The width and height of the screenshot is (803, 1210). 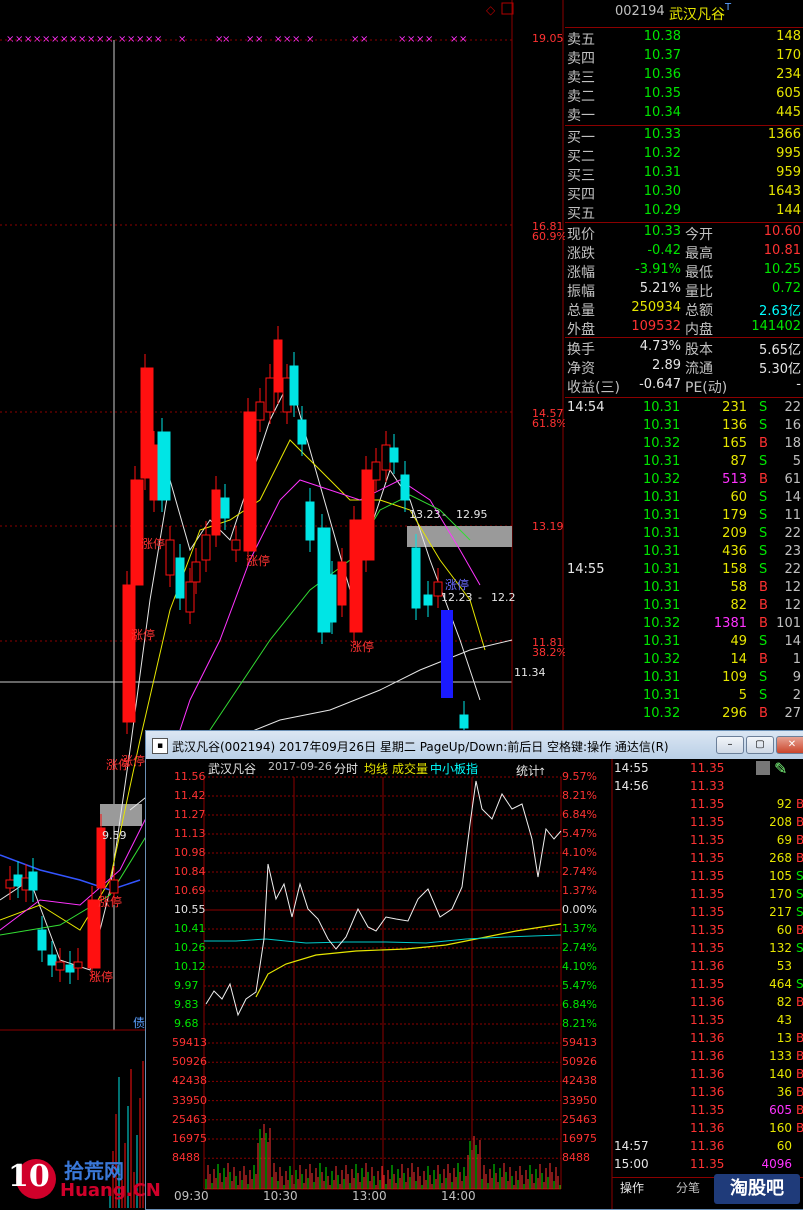 I want to click on row-label: 卖五, so click(x=581, y=40).